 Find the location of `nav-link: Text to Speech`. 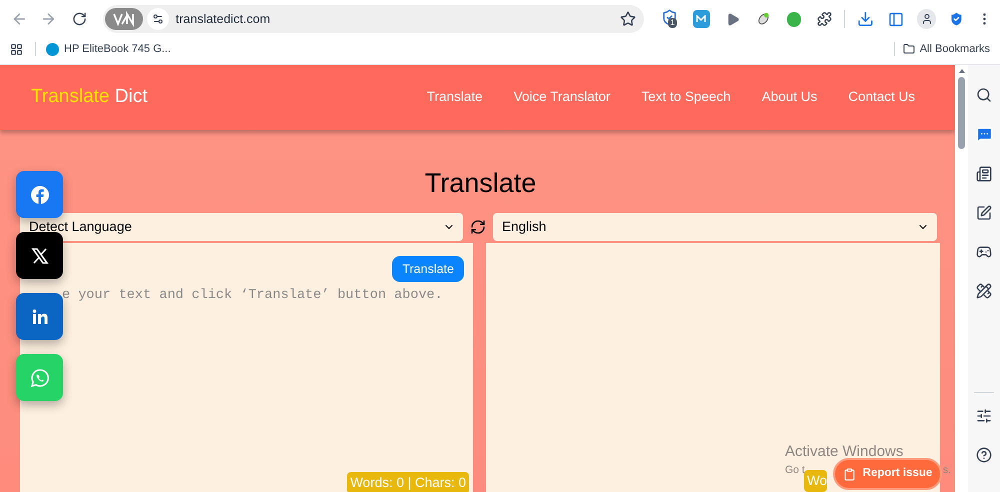

nav-link: Text to Speech is located at coordinates (686, 97).